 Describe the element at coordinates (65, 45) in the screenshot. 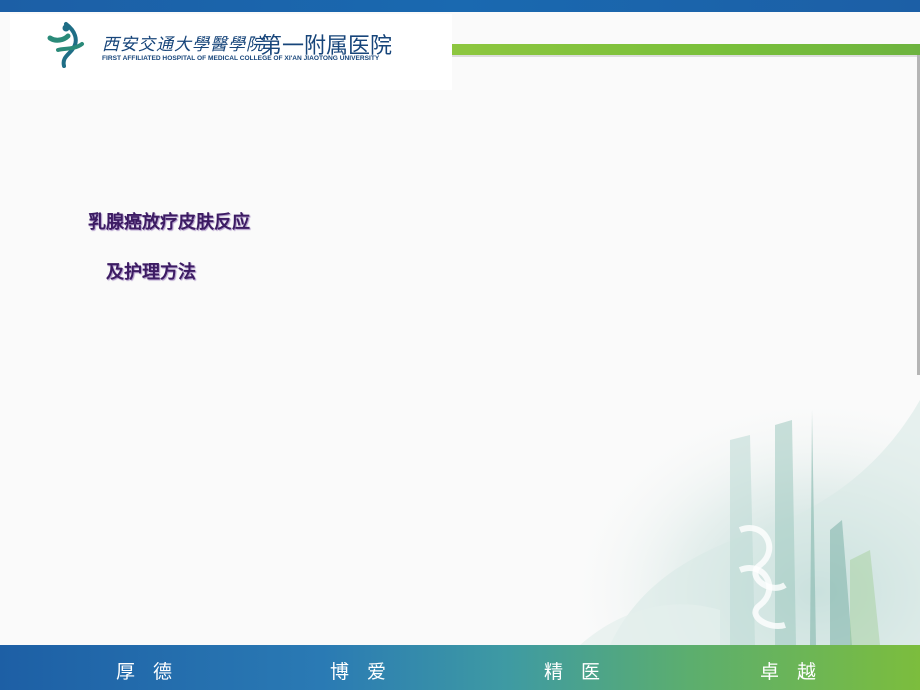

I see `hospital-logo-icon` at that location.